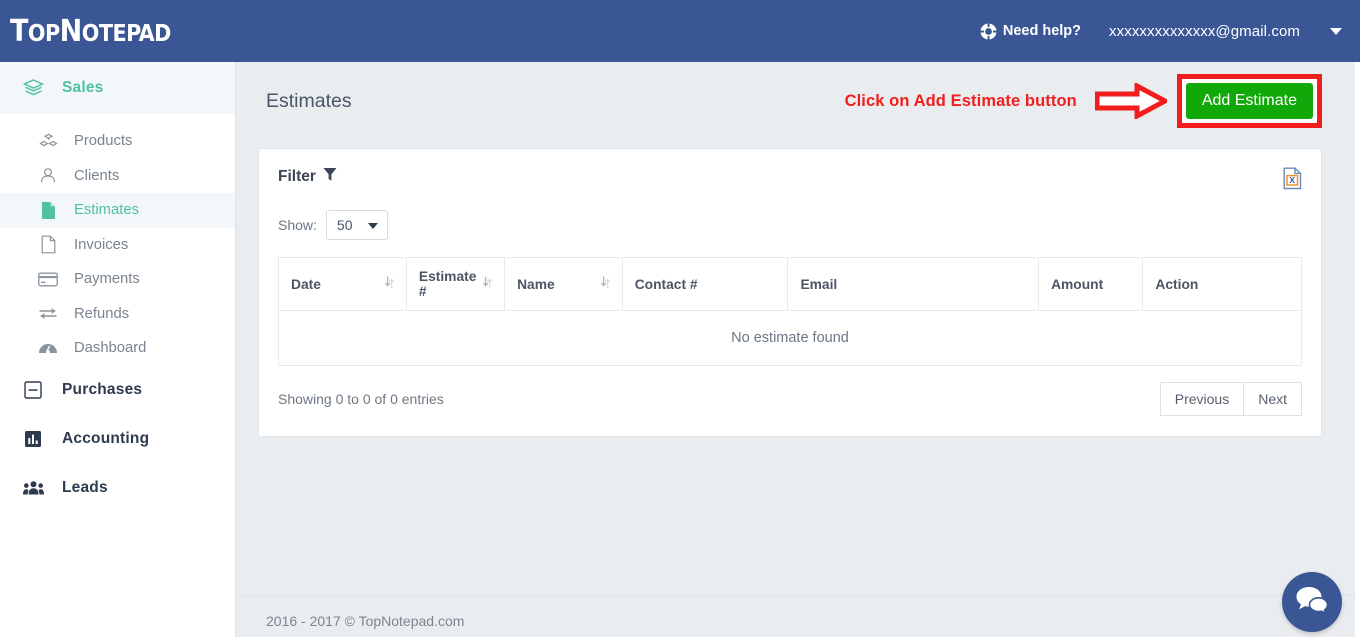  Describe the element at coordinates (1204, 31) in the screenshot. I see `user-email-menu: xxxxxxxxxxxxxx@gmail.com` at that location.